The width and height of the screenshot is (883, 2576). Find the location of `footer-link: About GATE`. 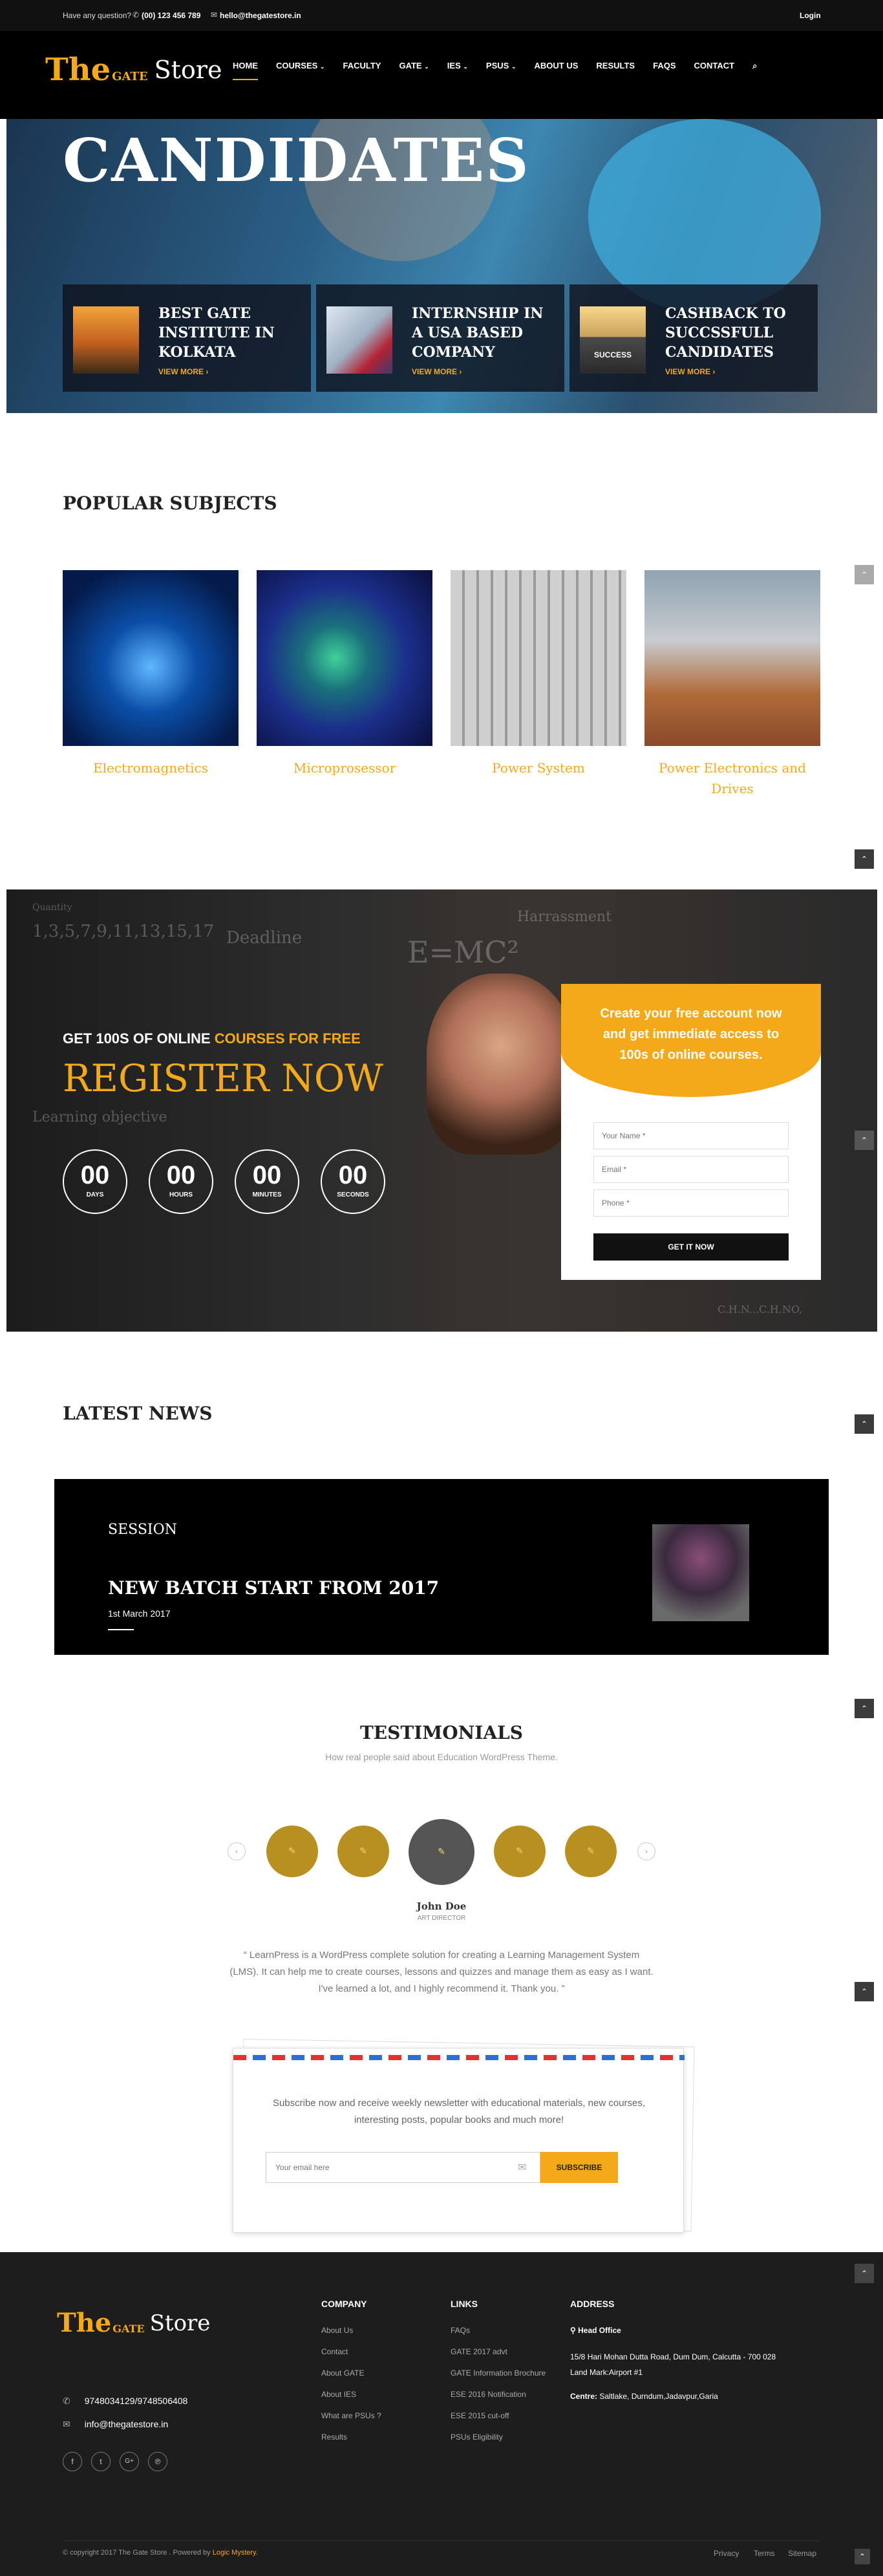

footer-link: About GATE is located at coordinates (351, 2373).